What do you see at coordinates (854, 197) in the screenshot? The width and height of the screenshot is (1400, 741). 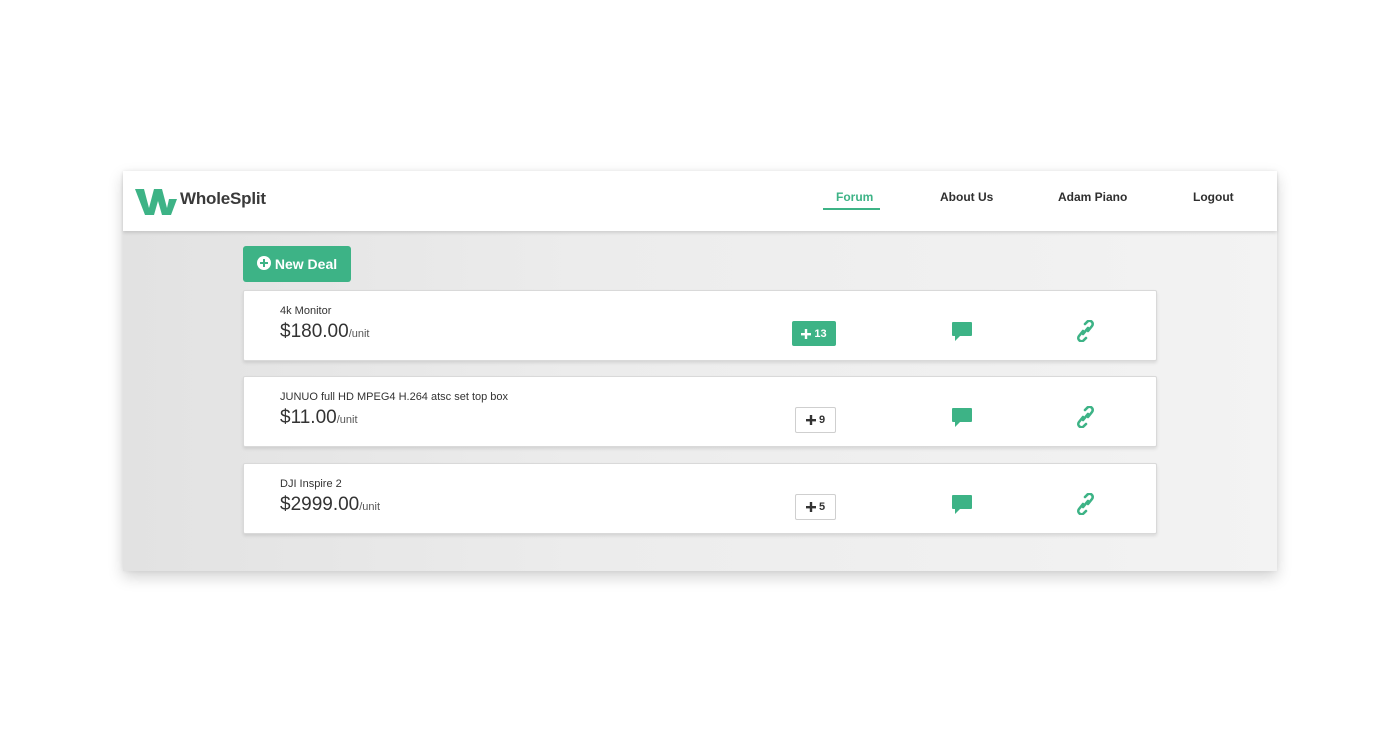 I see `nav-forum: Forum` at bounding box center [854, 197].